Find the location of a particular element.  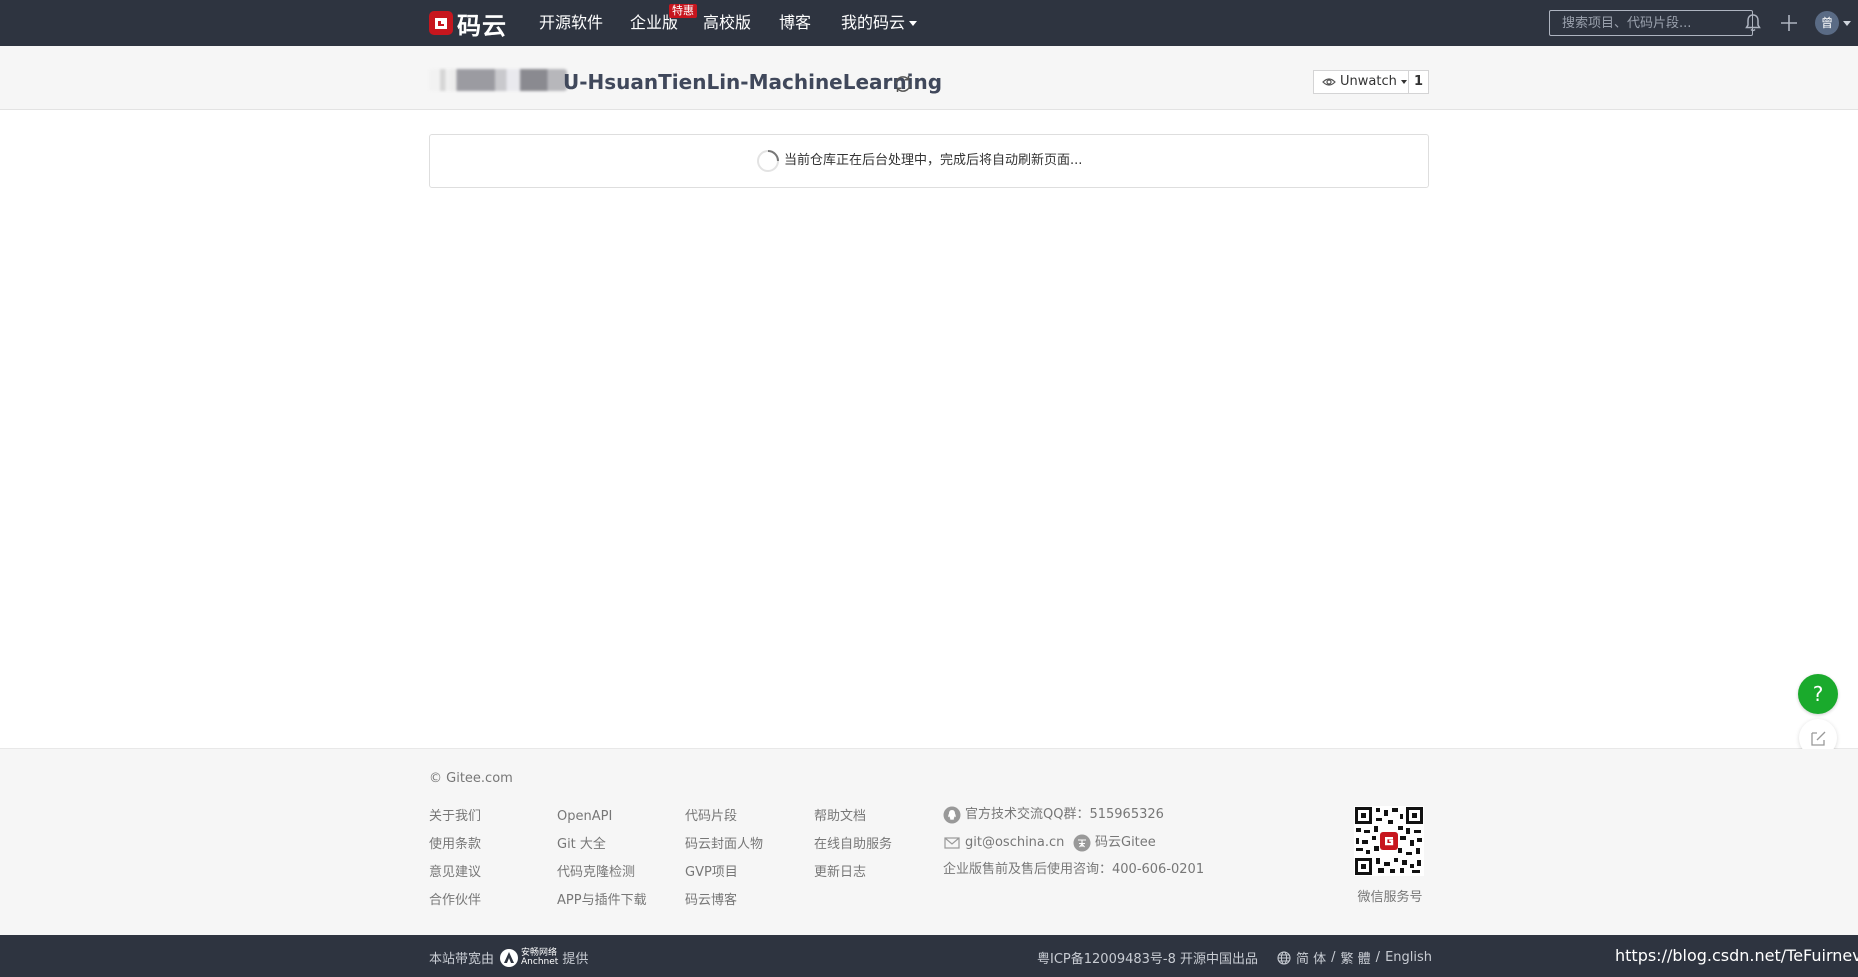

footer-link: 更新日志 is located at coordinates (840, 873).